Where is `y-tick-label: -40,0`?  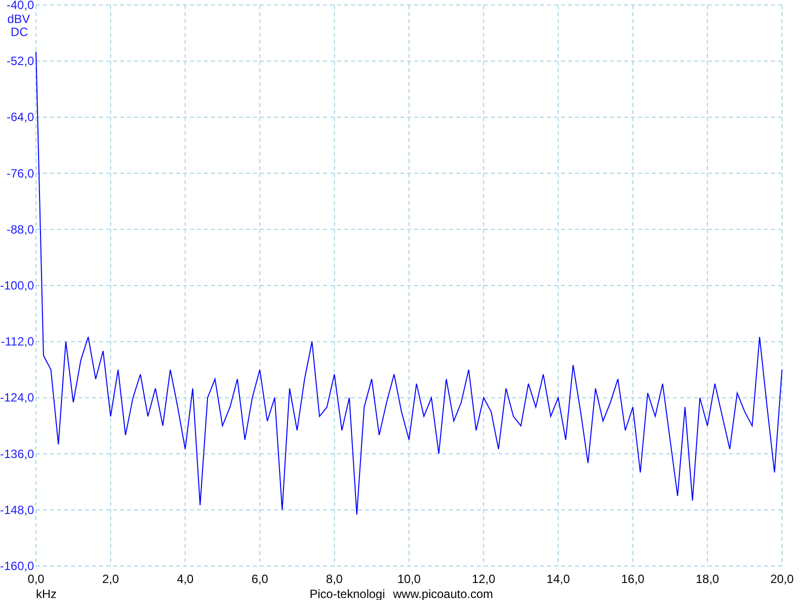
y-tick-label: -40,0 is located at coordinates (20, 6).